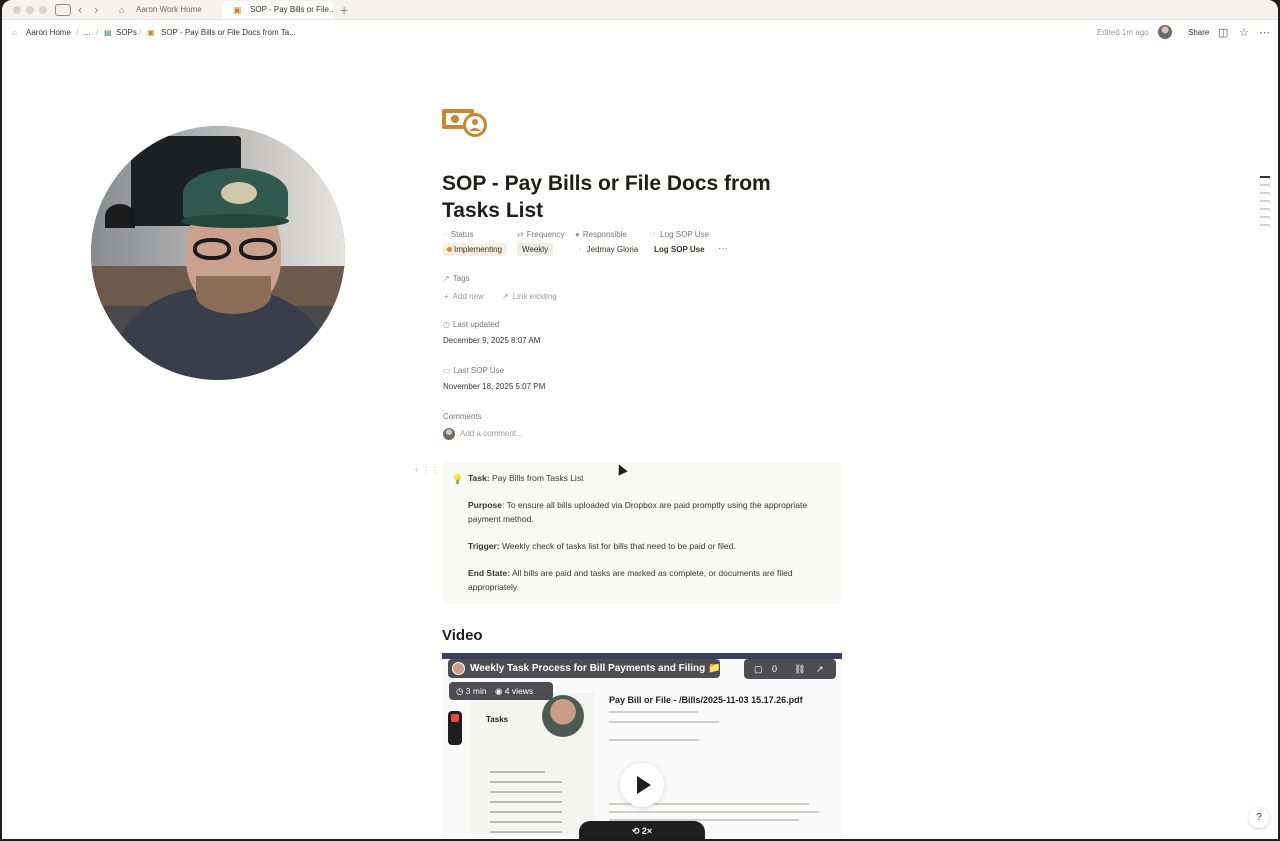  I want to click on breadcrumb-sops: SOPs, so click(126, 33).